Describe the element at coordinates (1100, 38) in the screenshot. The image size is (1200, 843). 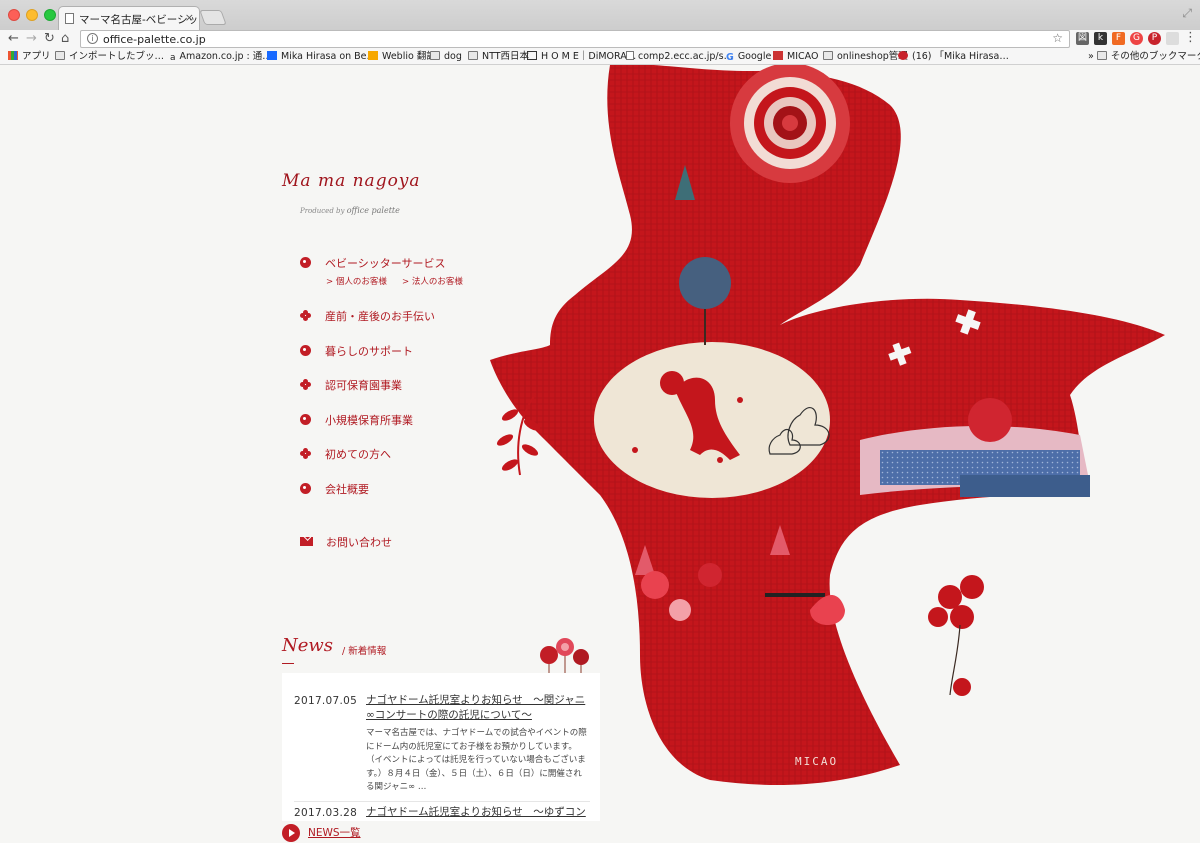
I see `extension-icon: k` at that location.